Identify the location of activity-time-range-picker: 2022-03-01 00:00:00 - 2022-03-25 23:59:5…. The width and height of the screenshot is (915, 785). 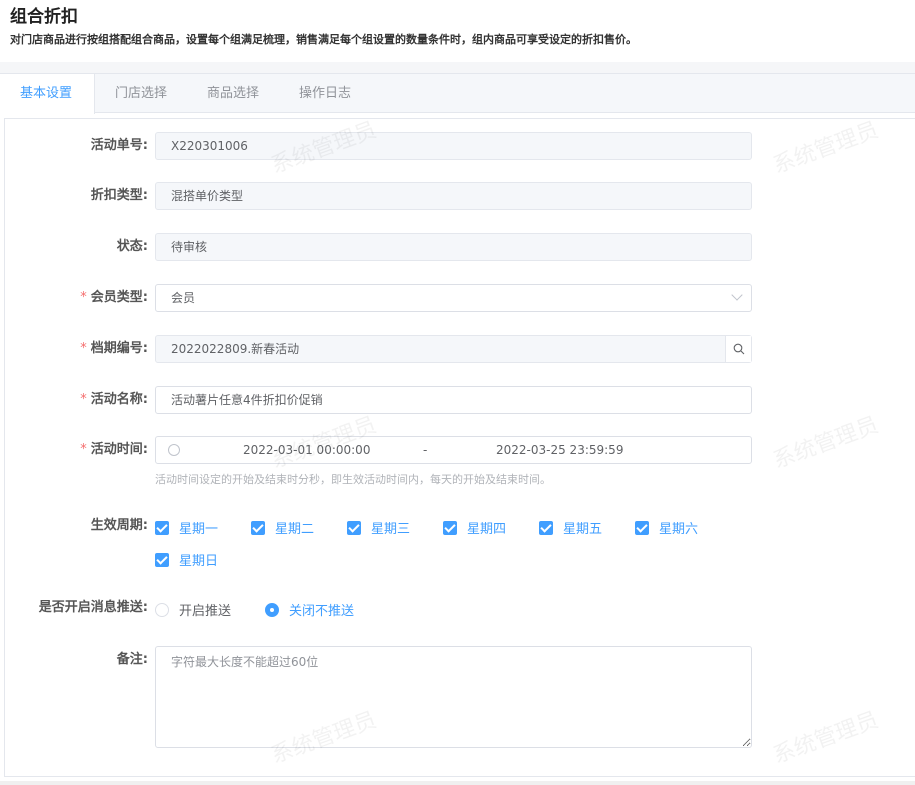
(453, 450).